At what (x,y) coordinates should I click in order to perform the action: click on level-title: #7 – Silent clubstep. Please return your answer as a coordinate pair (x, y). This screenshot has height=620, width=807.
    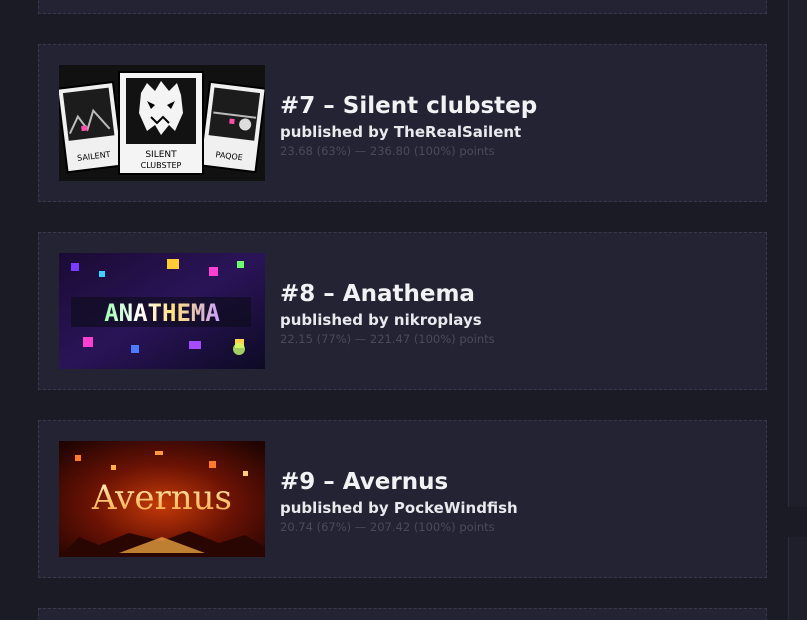
    Looking at the image, I should click on (408, 106).